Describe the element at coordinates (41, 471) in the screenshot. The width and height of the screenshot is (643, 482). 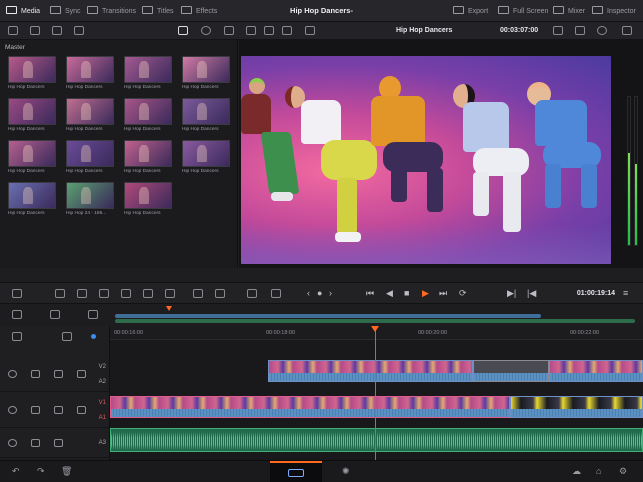
I see `redo-icon: ↷` at that location.